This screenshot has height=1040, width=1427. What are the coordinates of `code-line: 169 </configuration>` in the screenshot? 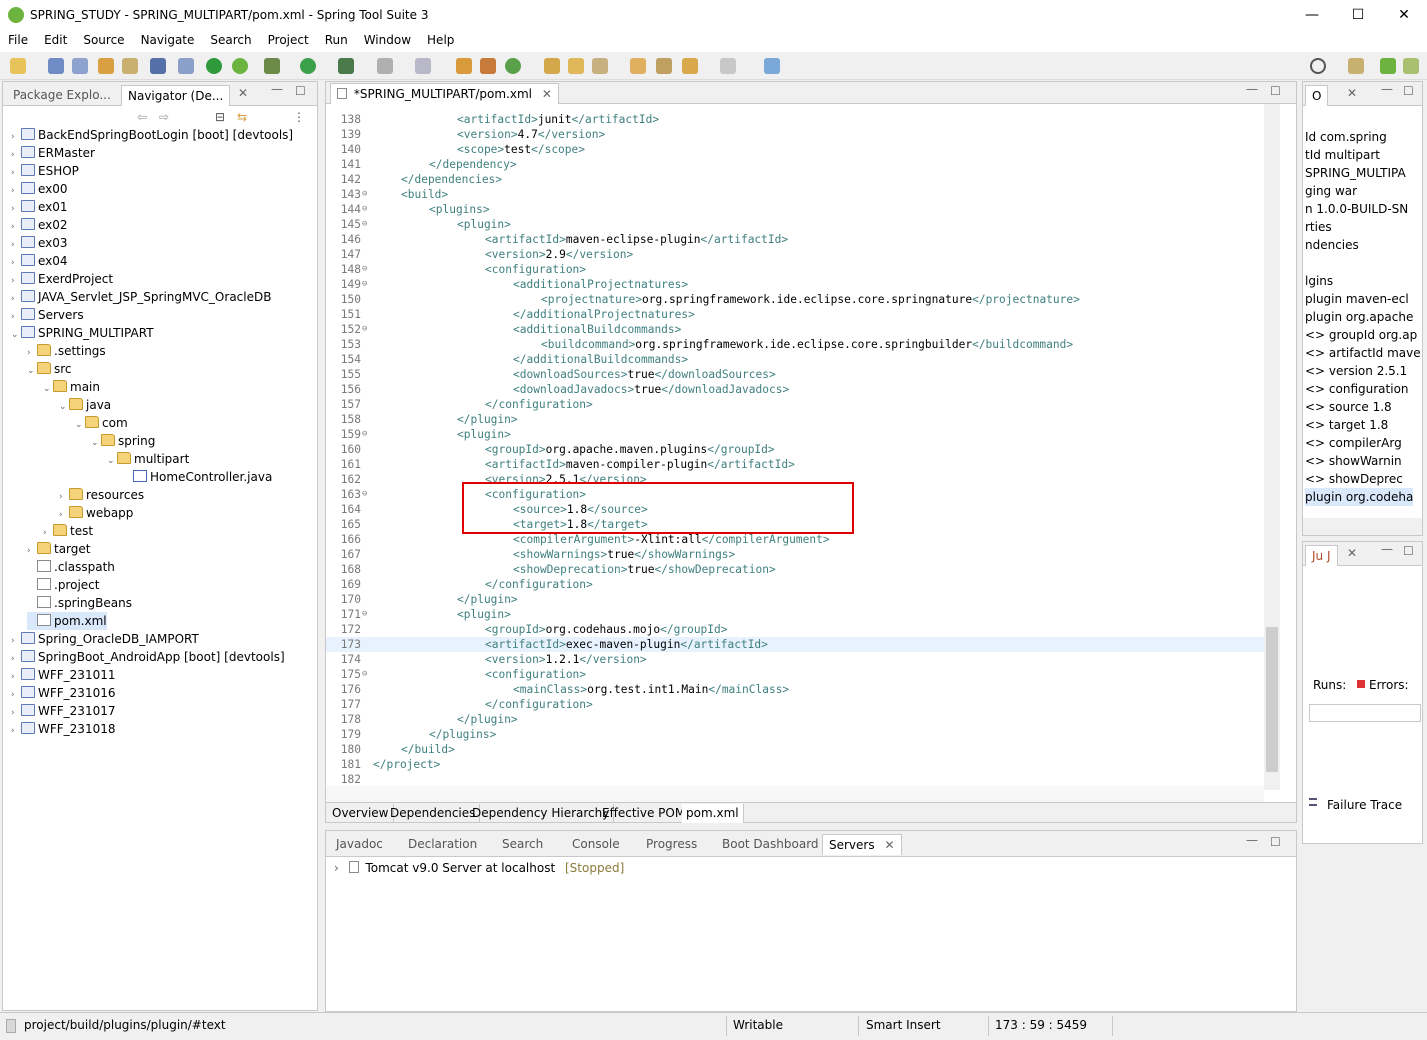 It's located at (796, 584).